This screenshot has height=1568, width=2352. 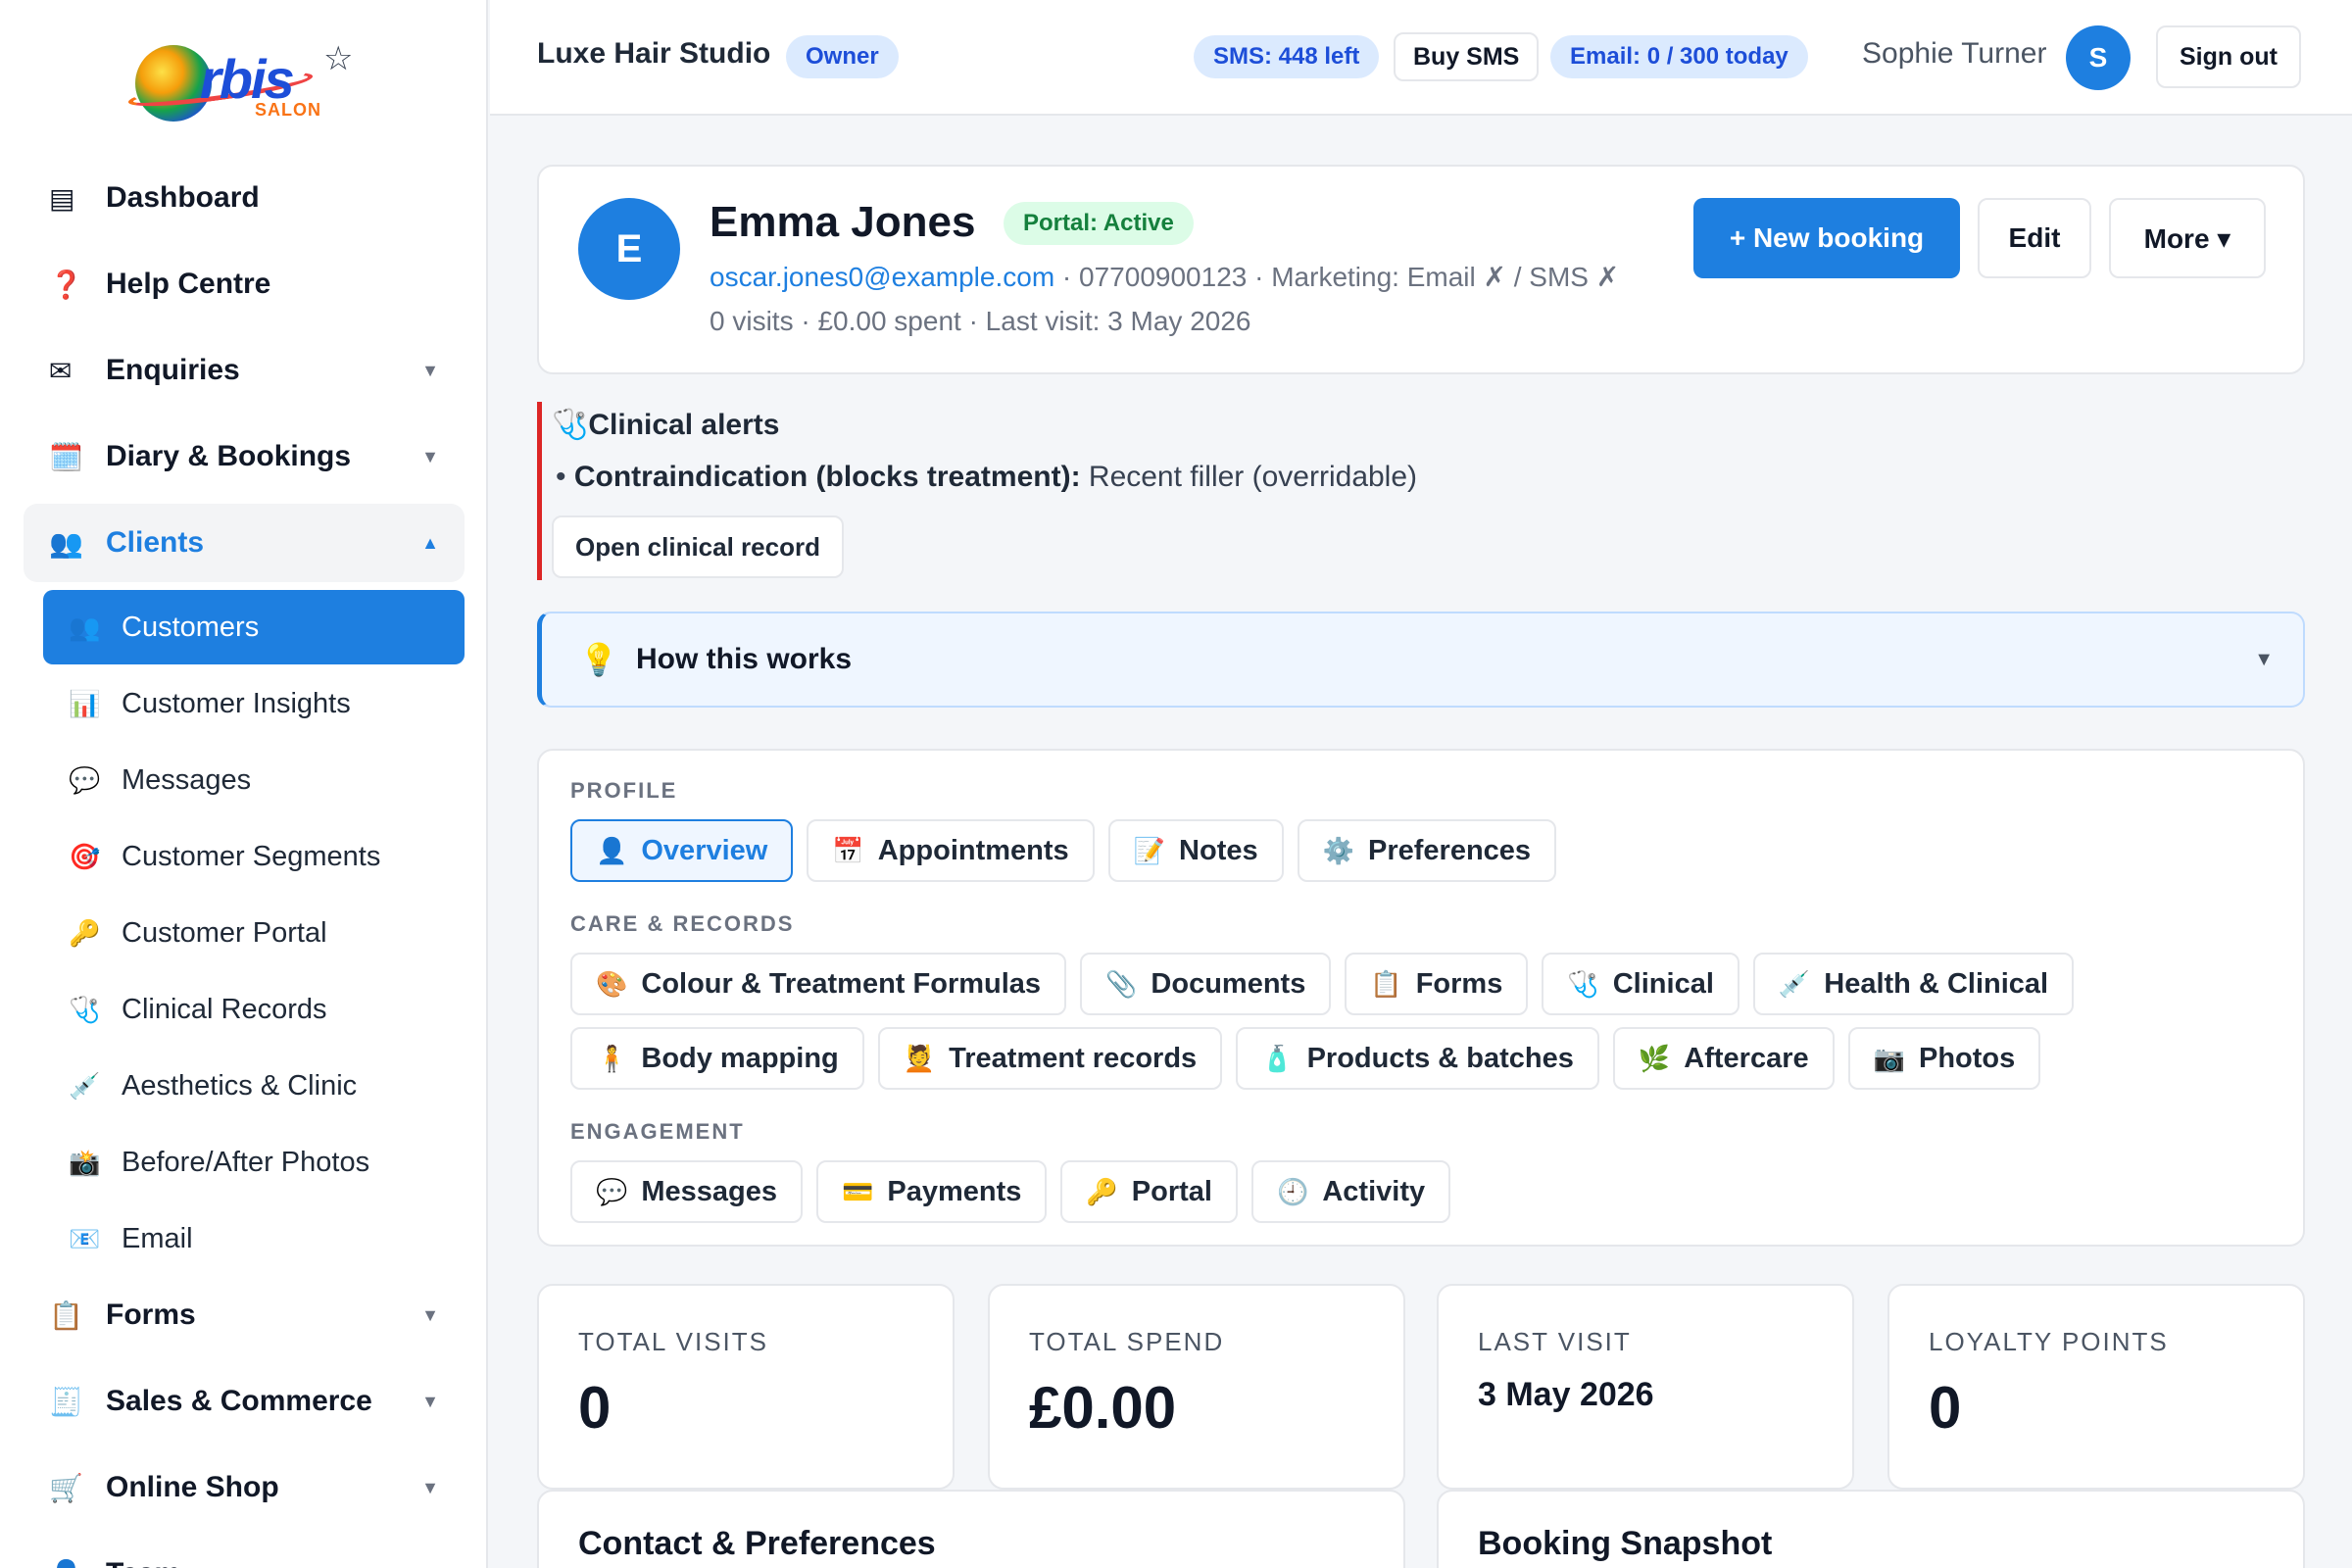 I want to click on sidebar-item-label: Before/After Photos, so click(x=246, y=1162).